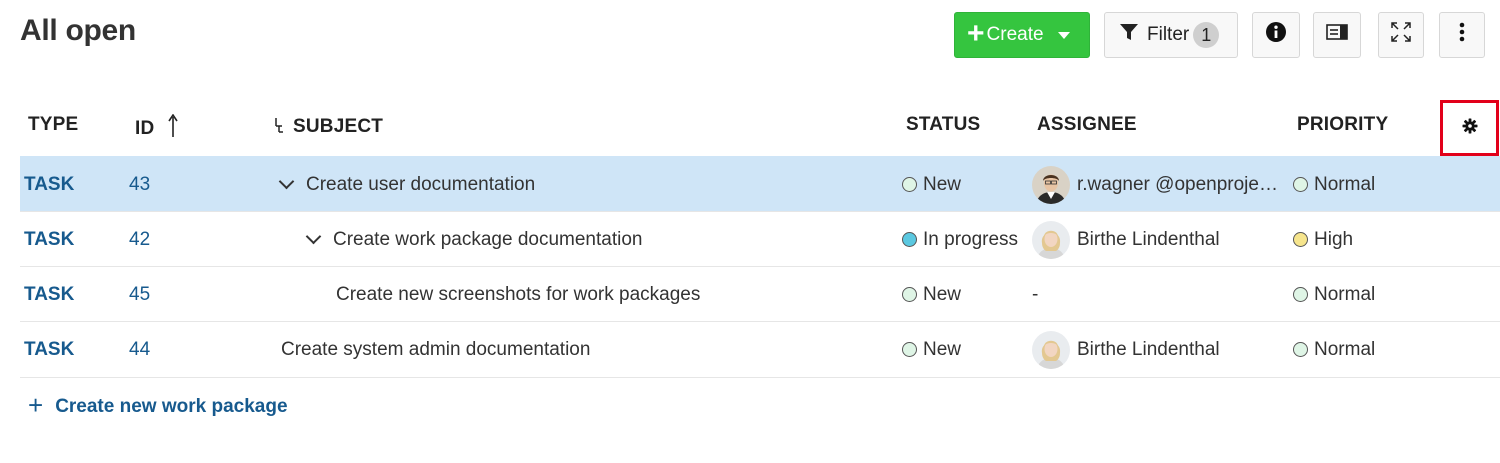 The image size is (1500, 463). I want to click on more-actions-button, so click(1462, 35).